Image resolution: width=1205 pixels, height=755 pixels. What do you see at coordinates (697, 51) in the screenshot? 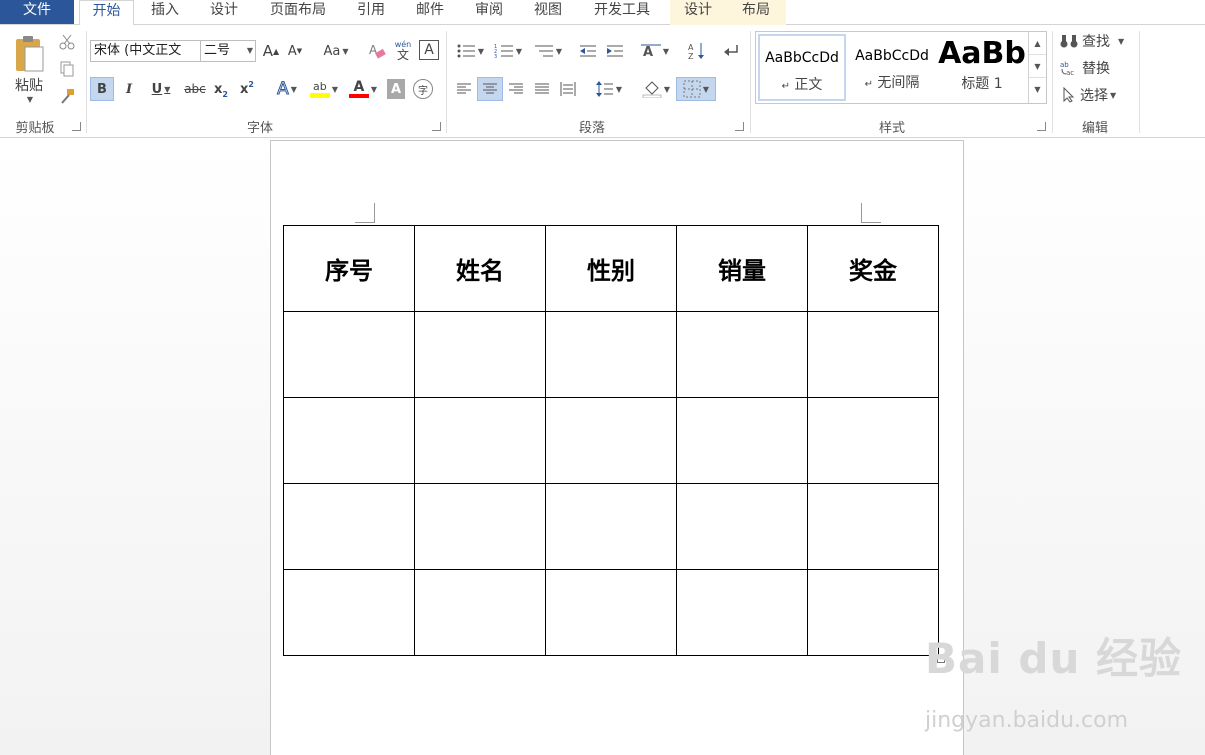
I see `sort-button: AZ` at bounding box center [697, 51].